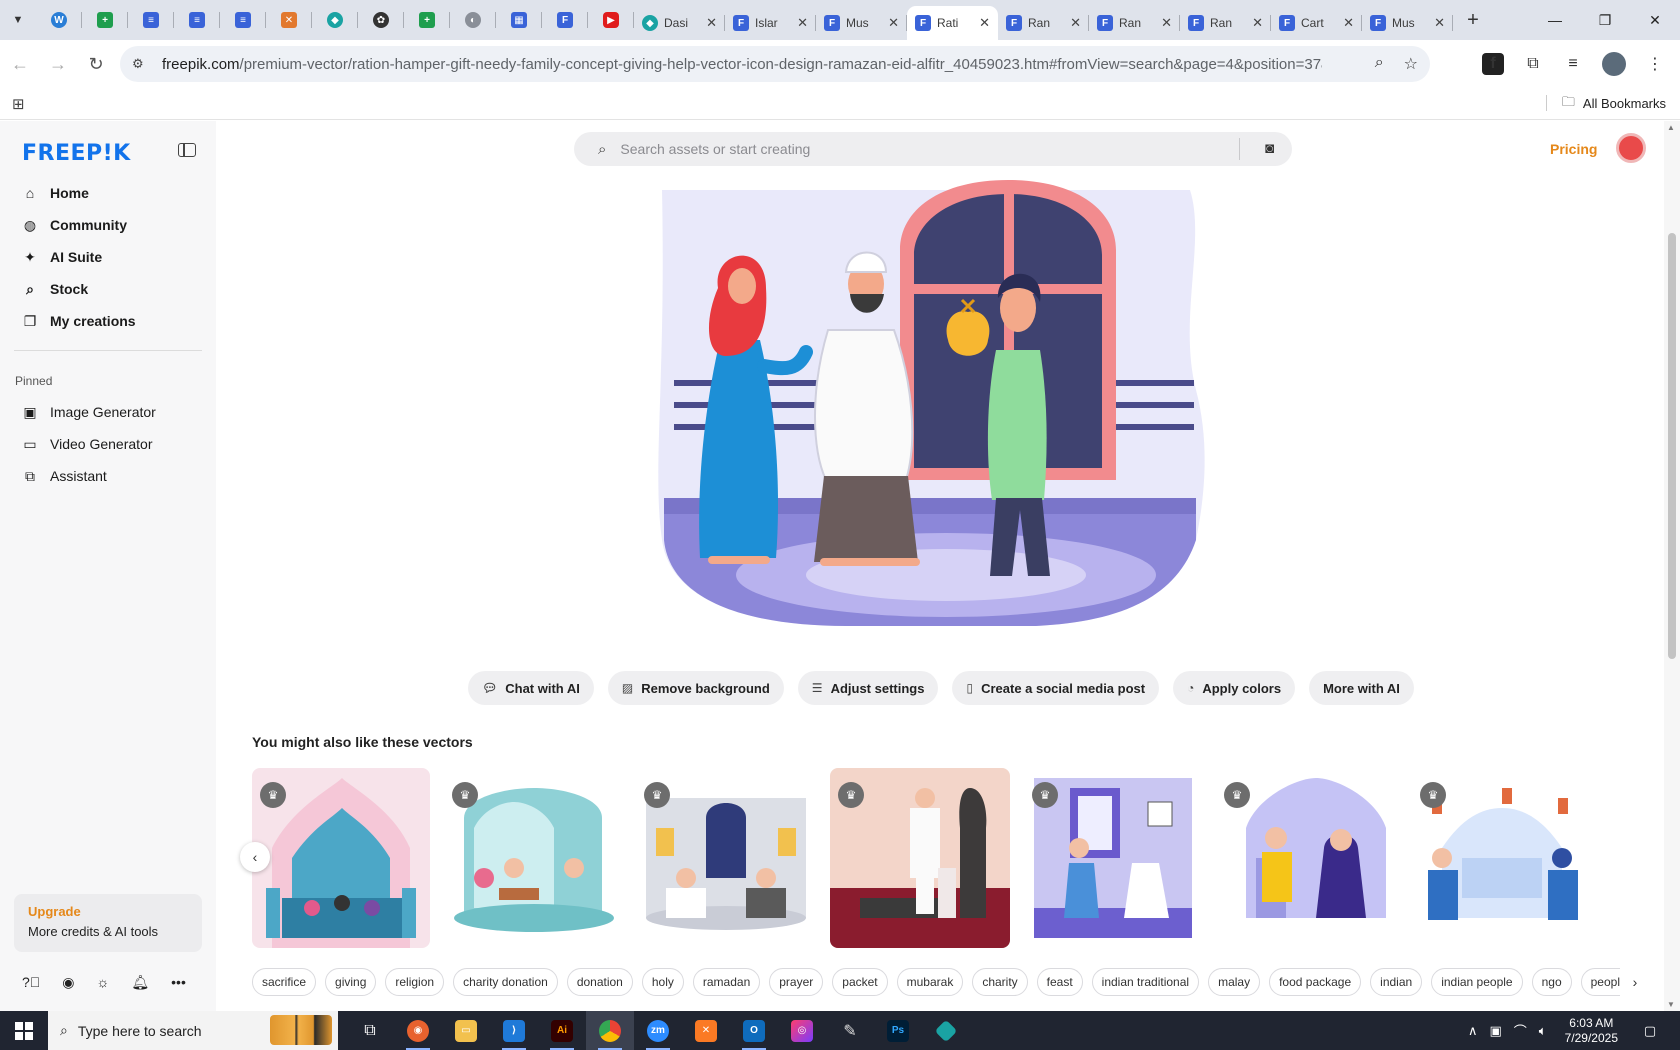 This screenshot has height=1050, width=1680. I want to click on tag-chip: food package, so click(1315, 982).